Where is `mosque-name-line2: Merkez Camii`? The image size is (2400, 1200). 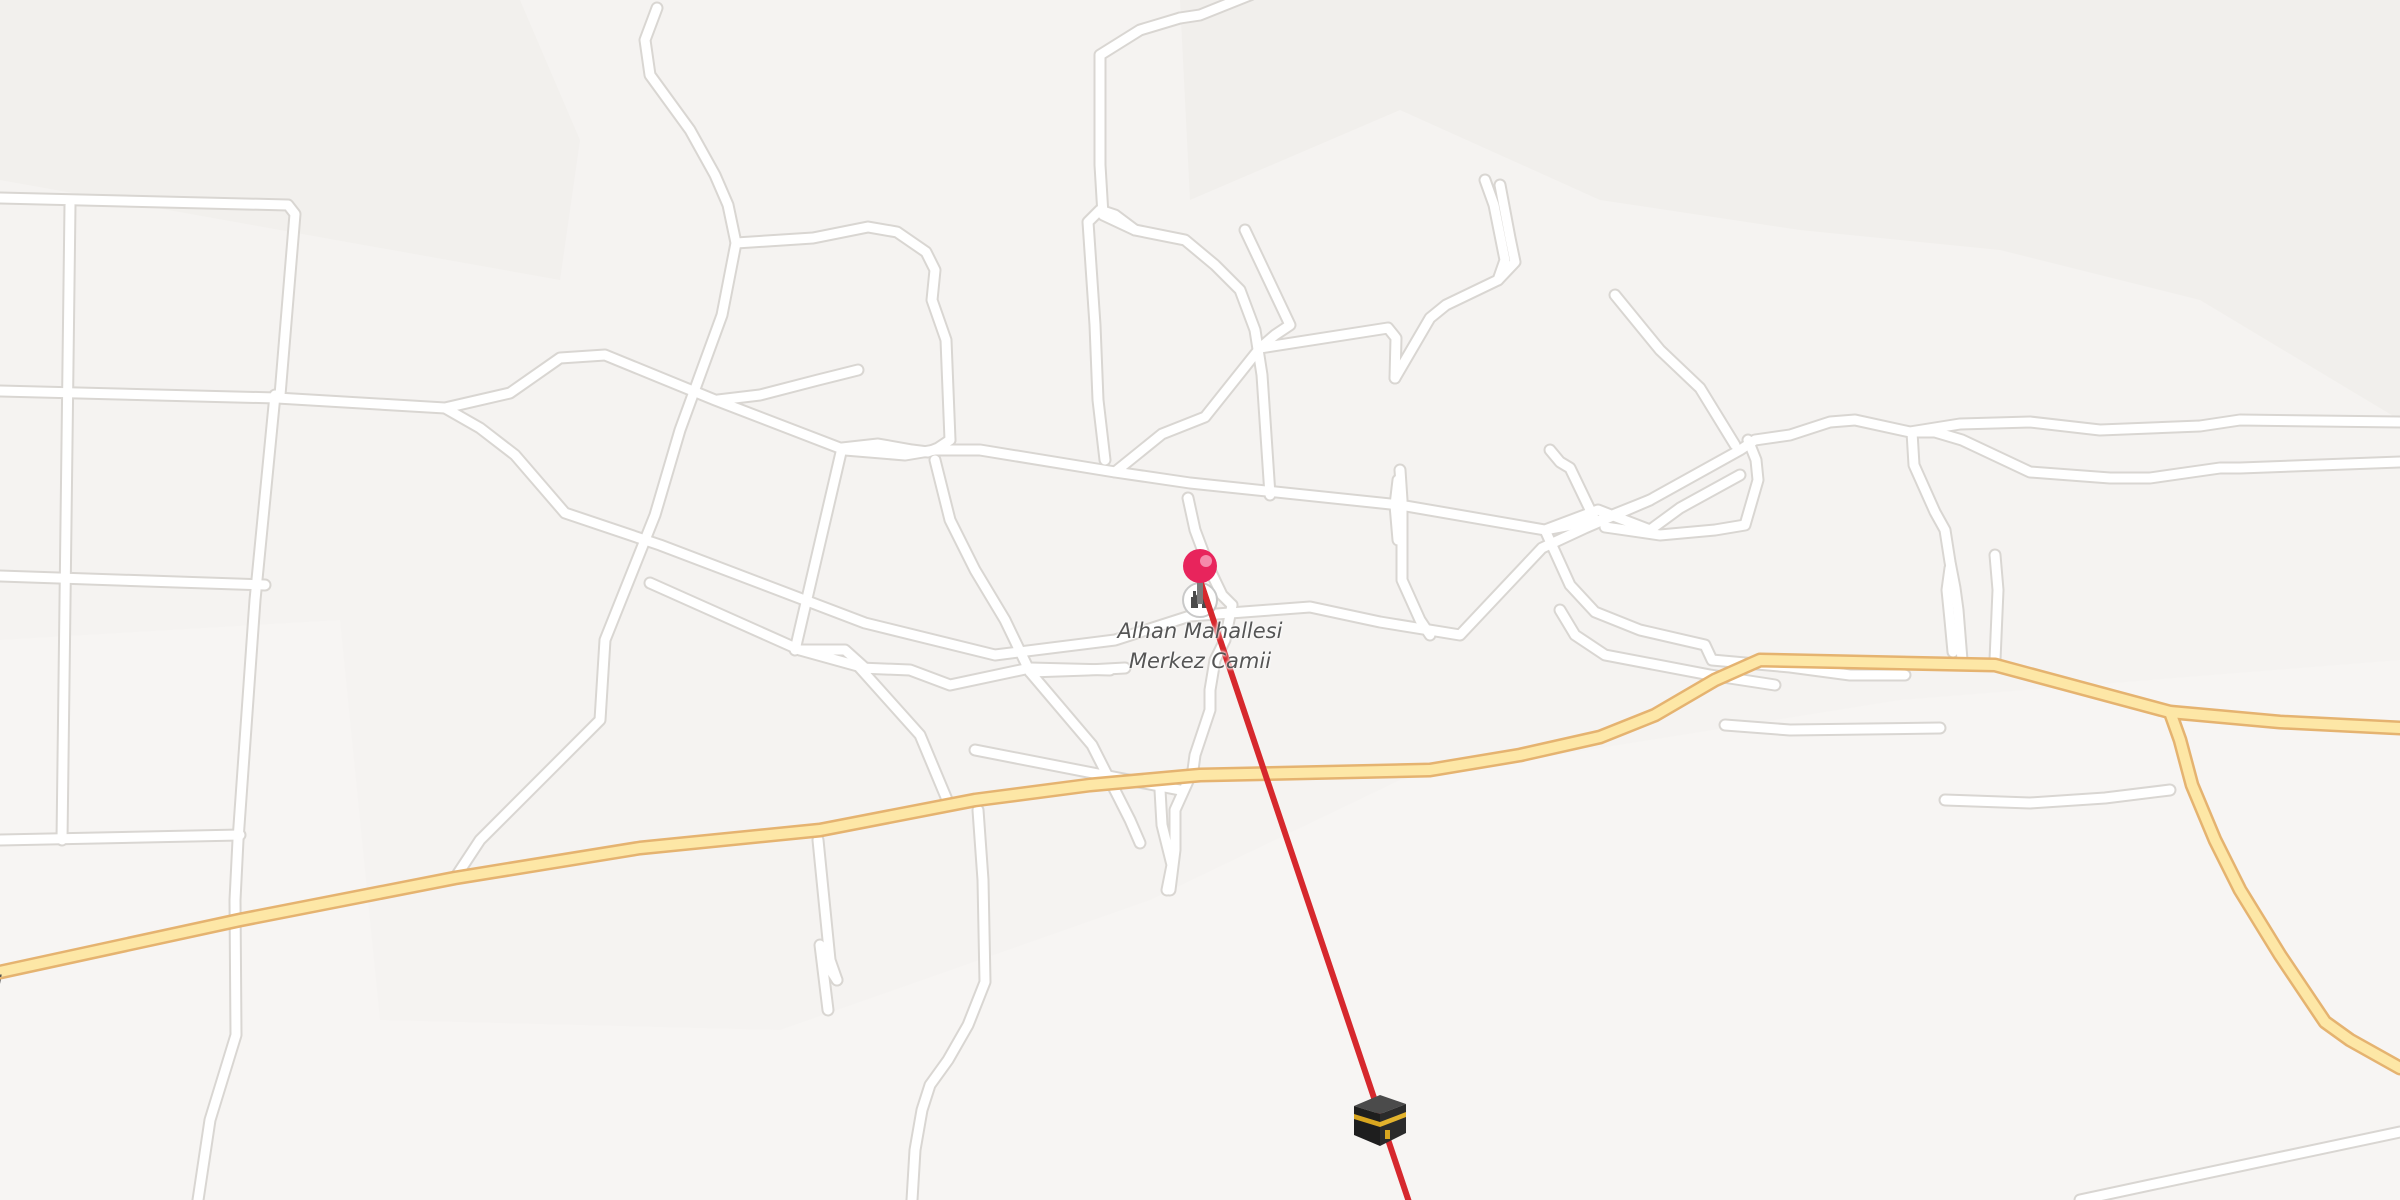 mosque-name-line2: Merkez Camii is located at coordinates (1200, 661).